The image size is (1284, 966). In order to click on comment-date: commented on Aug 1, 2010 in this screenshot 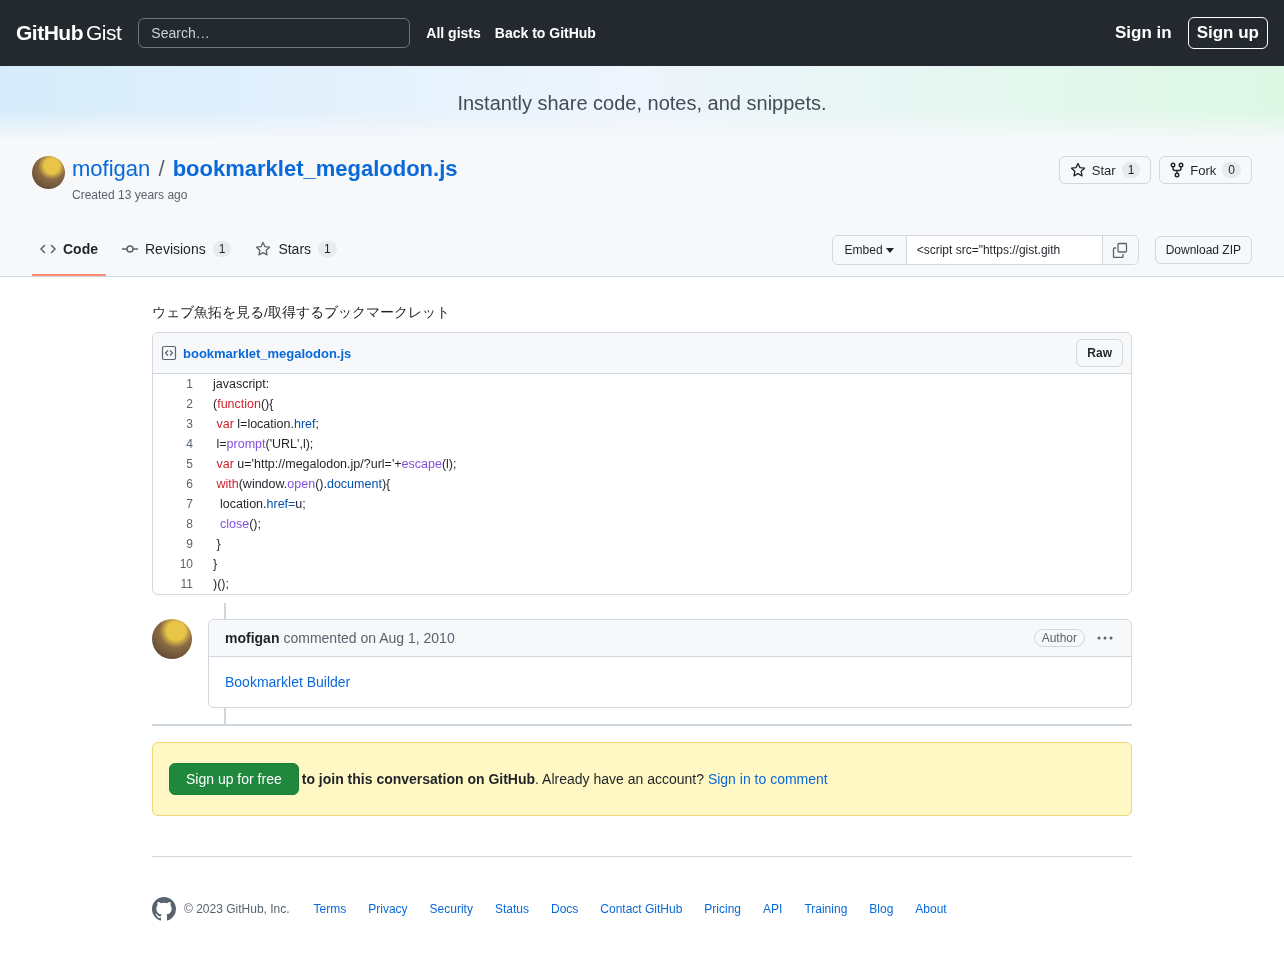, I will do `click(369, 638)`.